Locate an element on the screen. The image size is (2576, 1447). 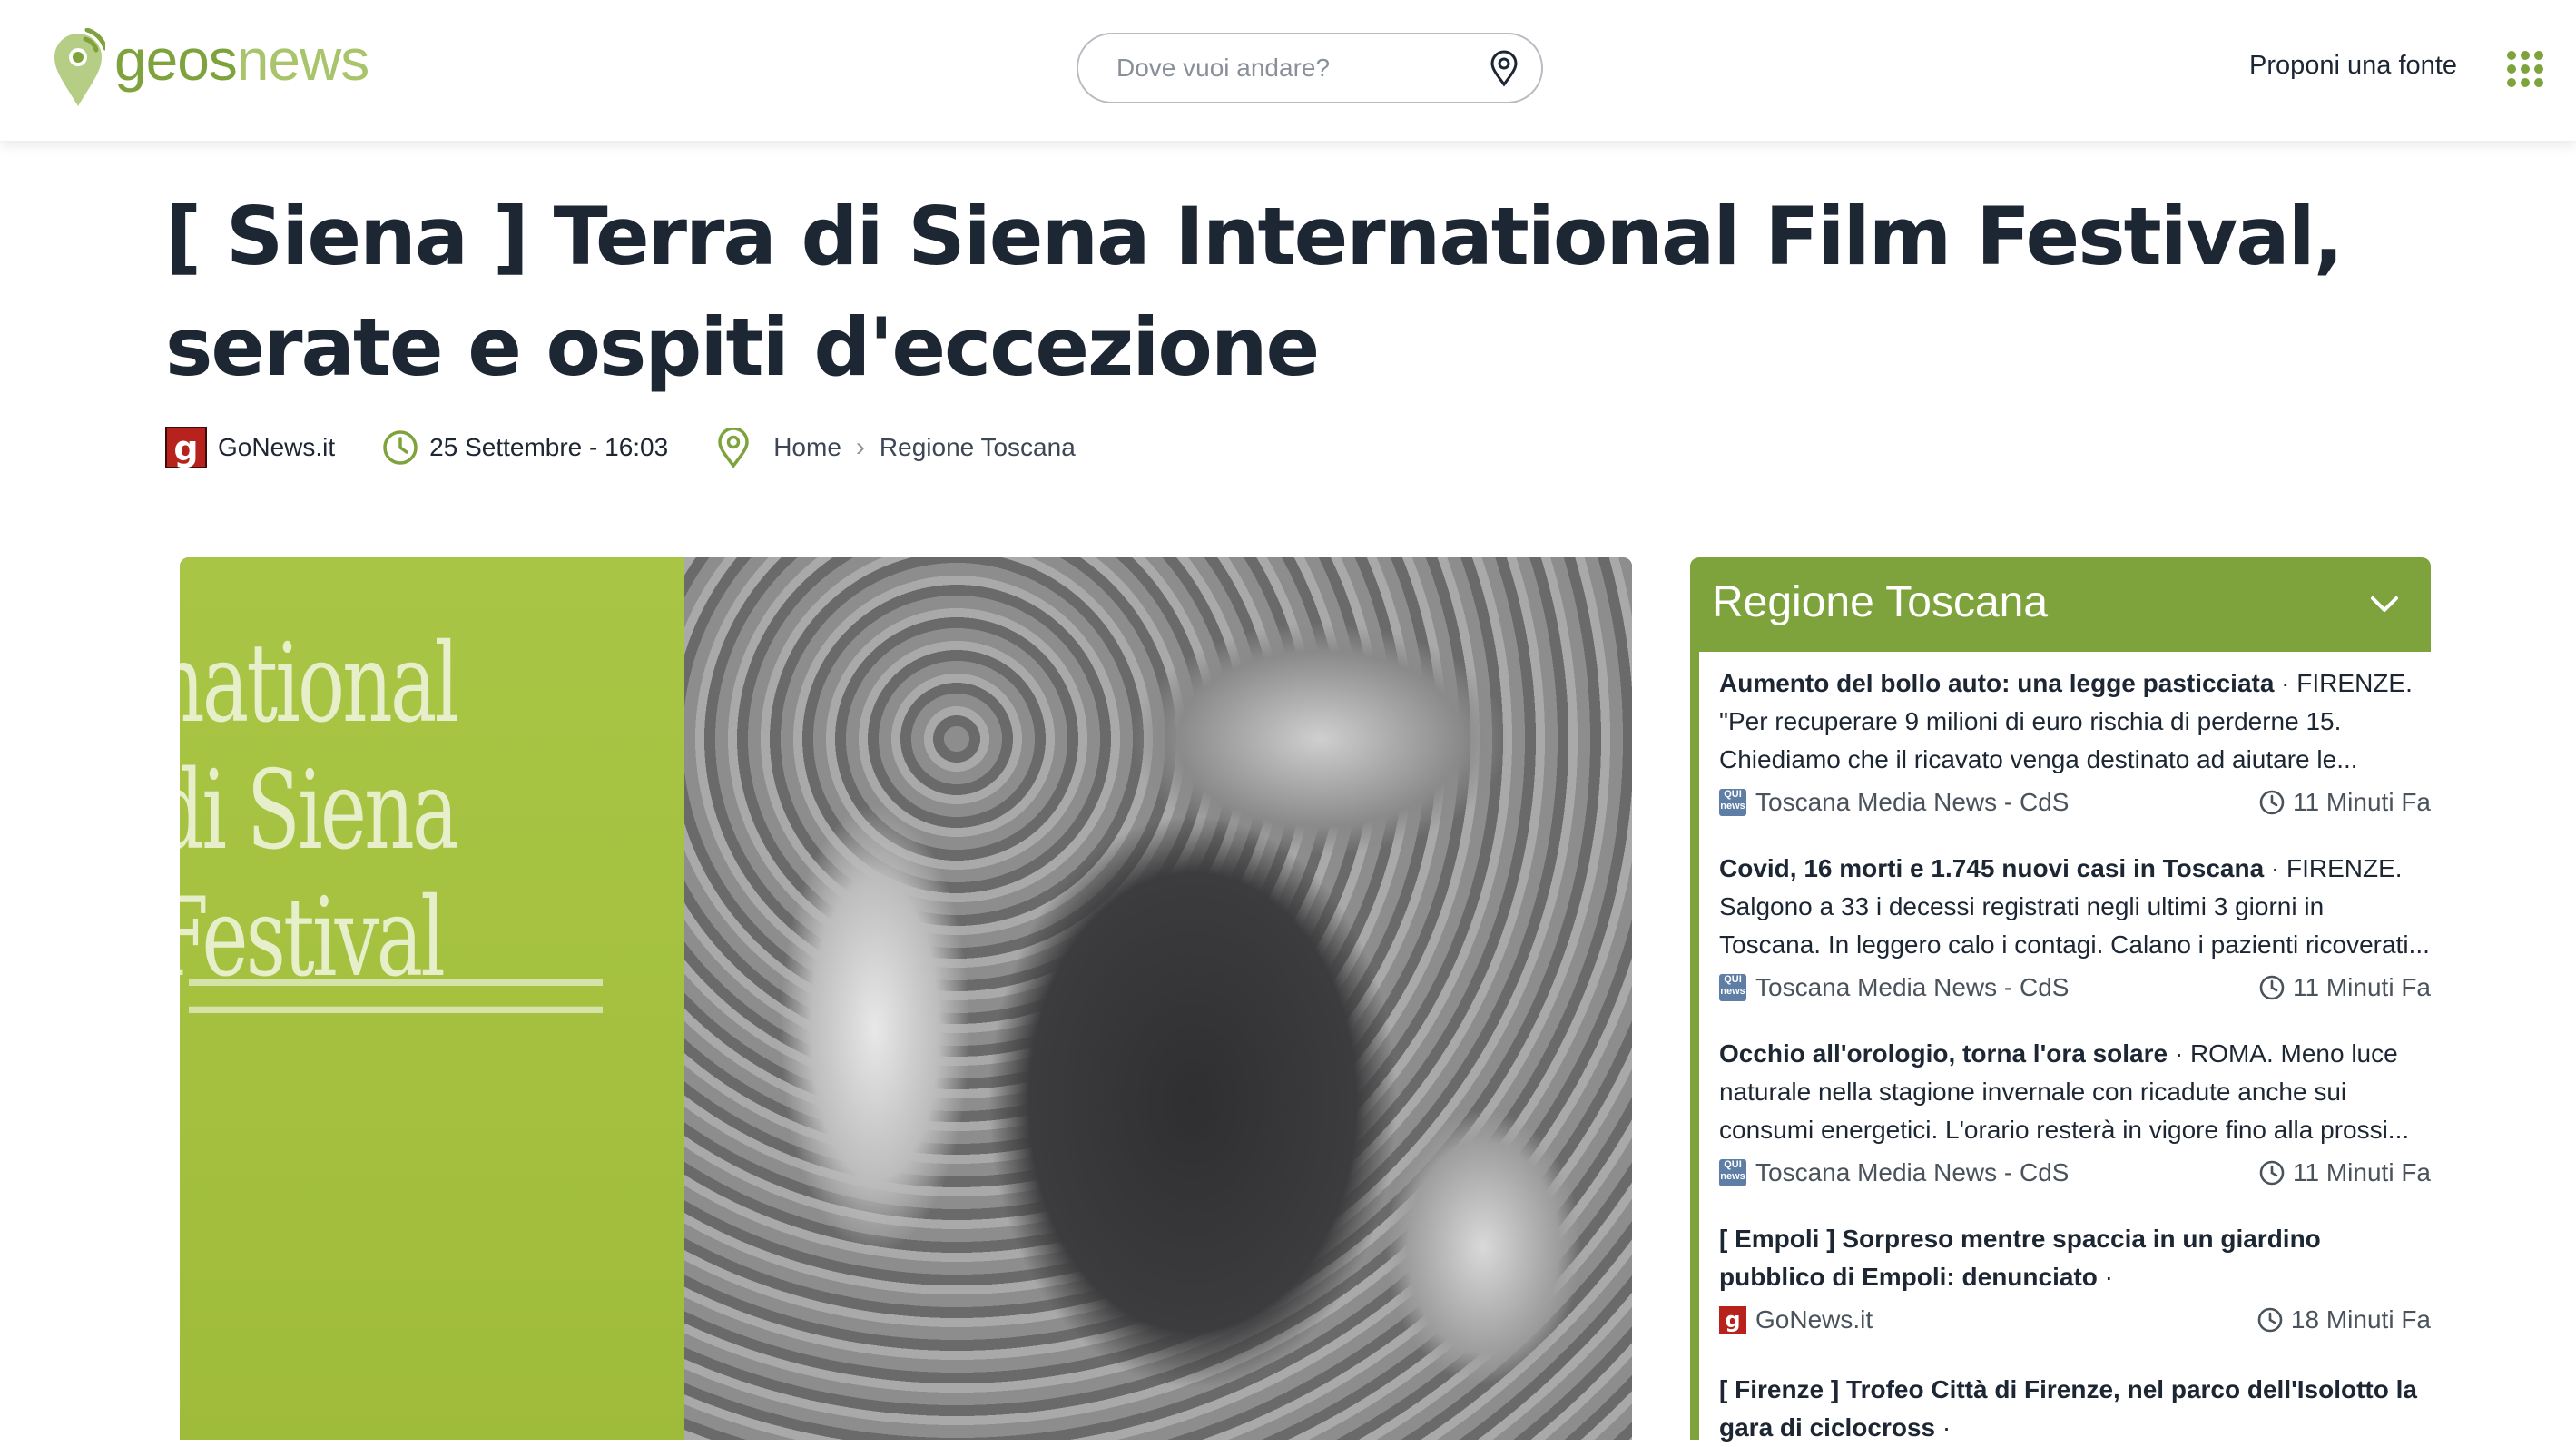
poster-text: national di Siena Festival is located at coordinates (319, 811).